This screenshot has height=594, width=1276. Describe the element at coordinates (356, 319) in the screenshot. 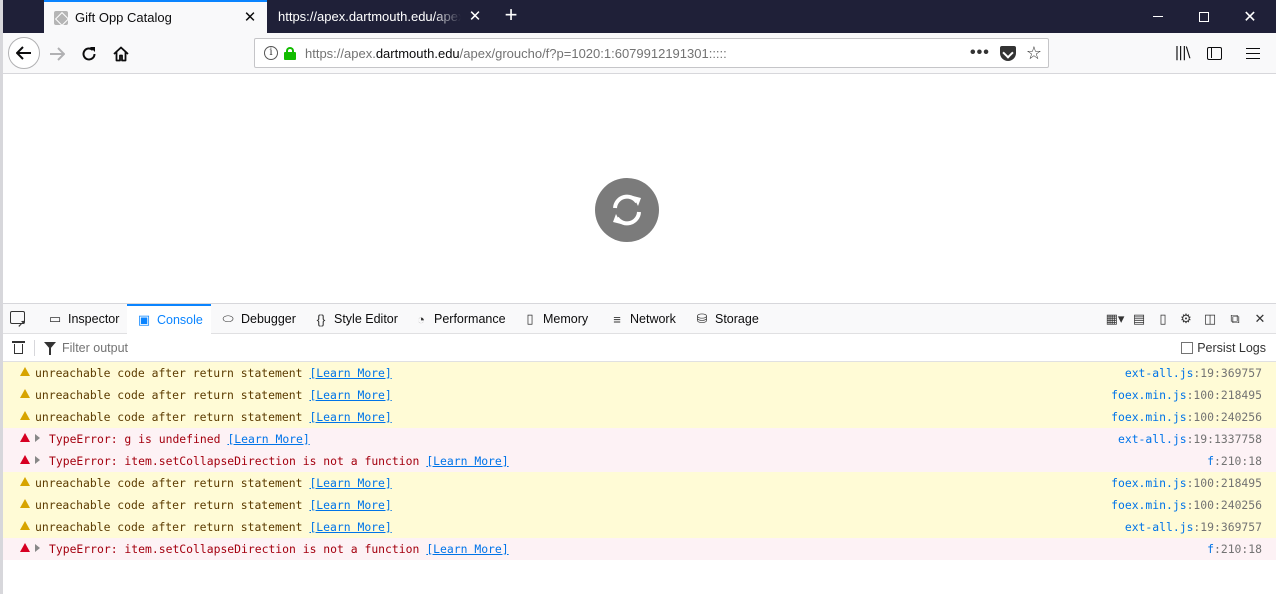

I see `tab-style-editor: {} Style Editor` at that location.